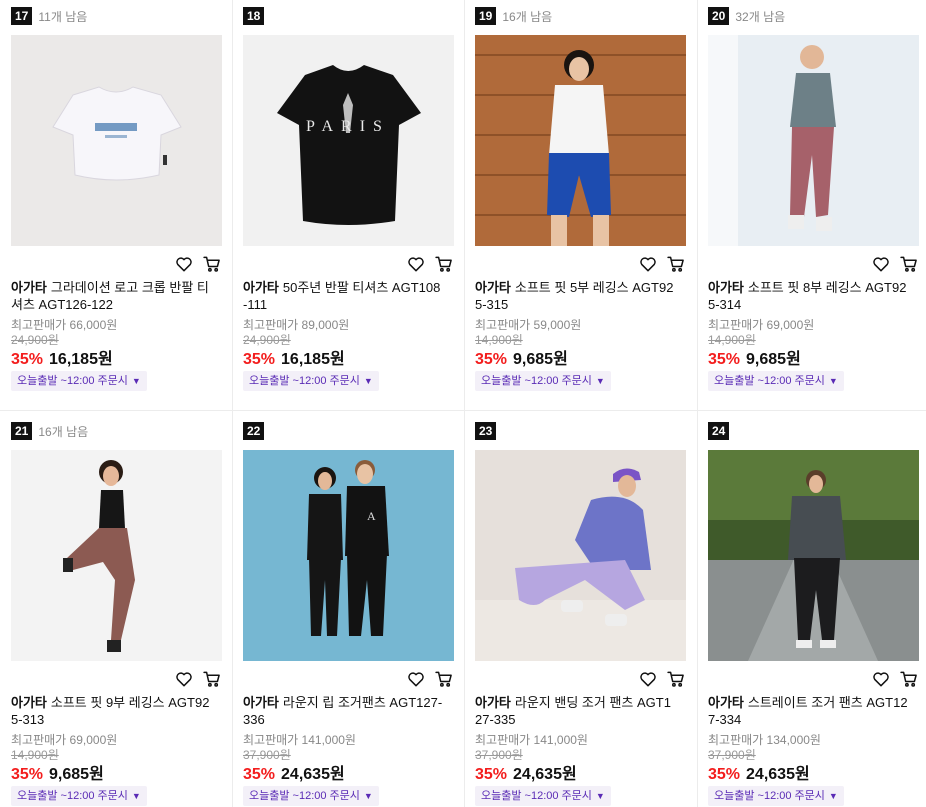  I want to click on product-title: 아가타 그라데이션 로고 크롭 반팔 티셔츠 AGT126-122, so click(111, 296).